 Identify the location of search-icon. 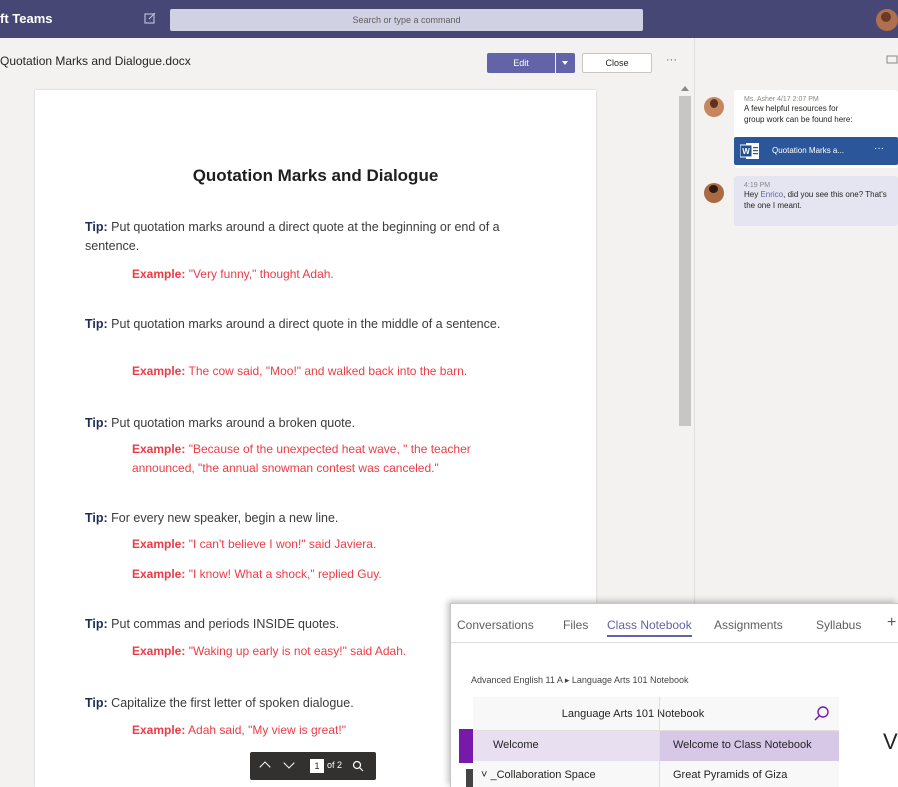
(822, 714).